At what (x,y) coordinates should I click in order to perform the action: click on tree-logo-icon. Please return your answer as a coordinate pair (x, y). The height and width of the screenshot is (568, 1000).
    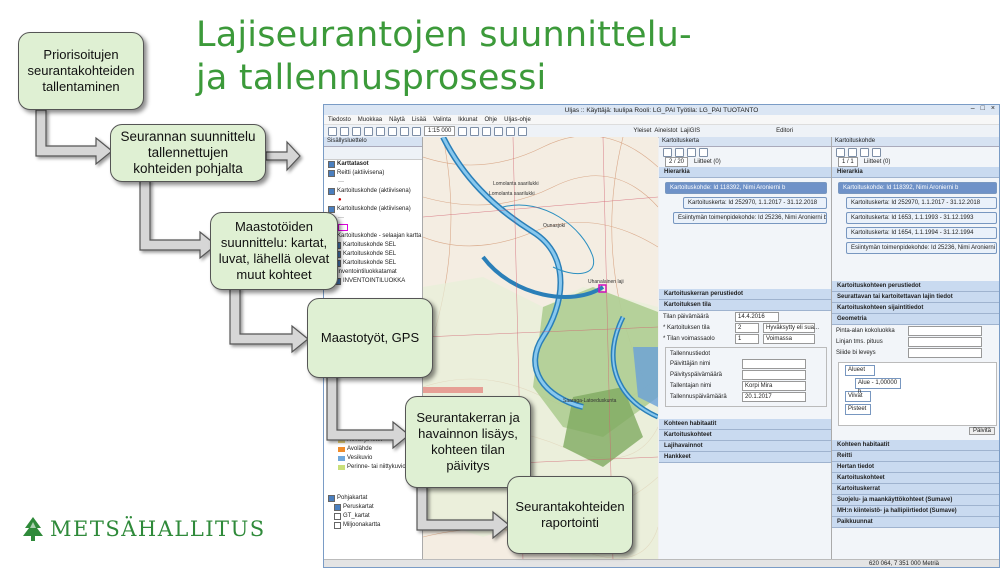
    Looking at the image, I should click on (33, 529).